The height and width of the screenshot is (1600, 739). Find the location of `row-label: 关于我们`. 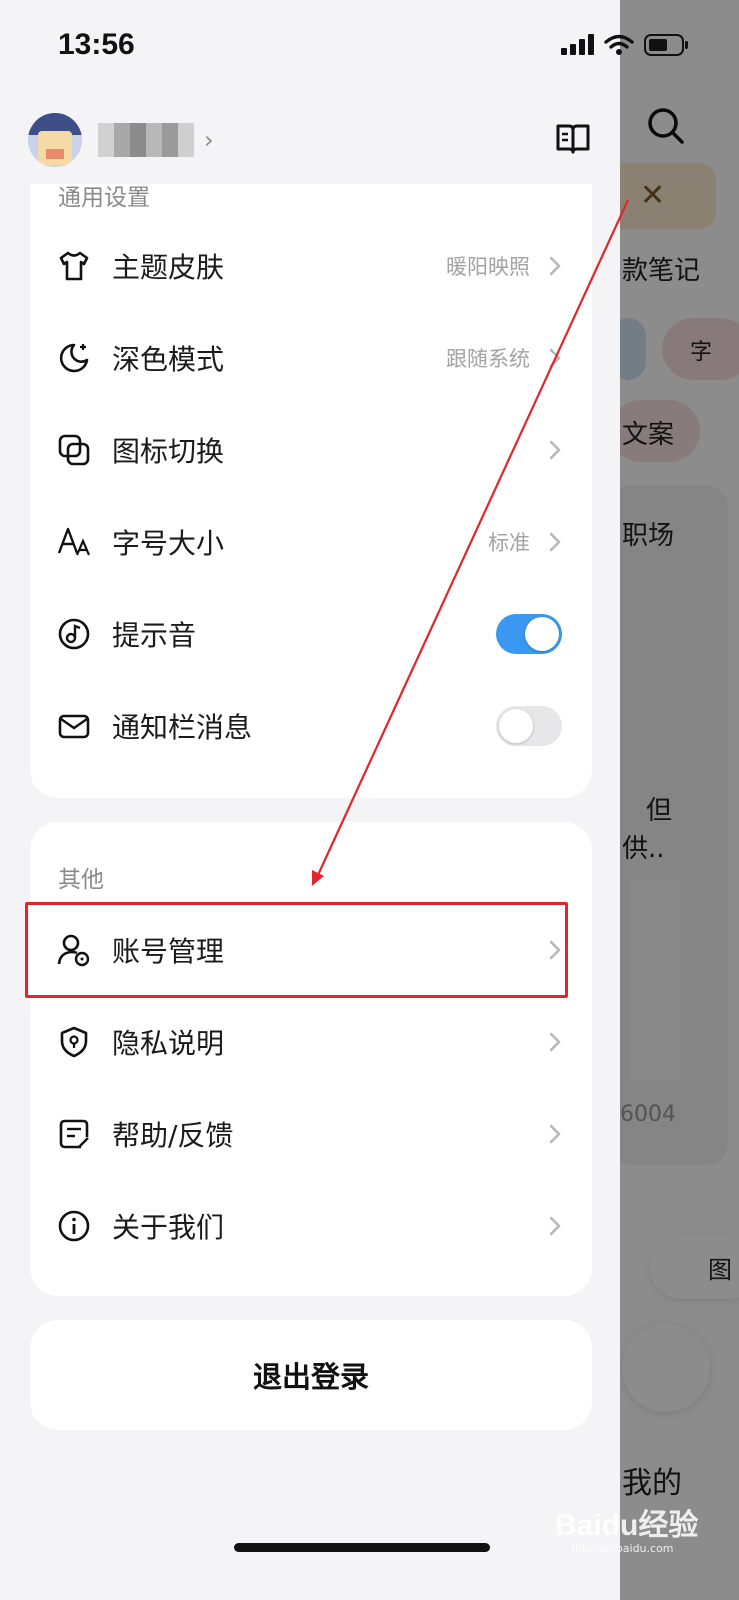

row-label: 关于我们 is located at coordinates (168, 1227).